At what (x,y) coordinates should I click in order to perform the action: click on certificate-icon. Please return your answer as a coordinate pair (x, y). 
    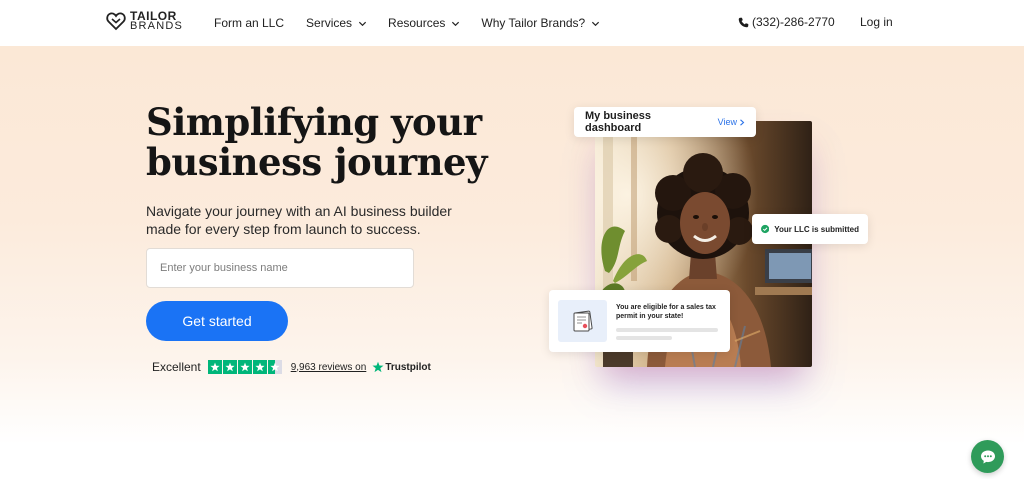
    Looking at the image, I should click on (582, 321).